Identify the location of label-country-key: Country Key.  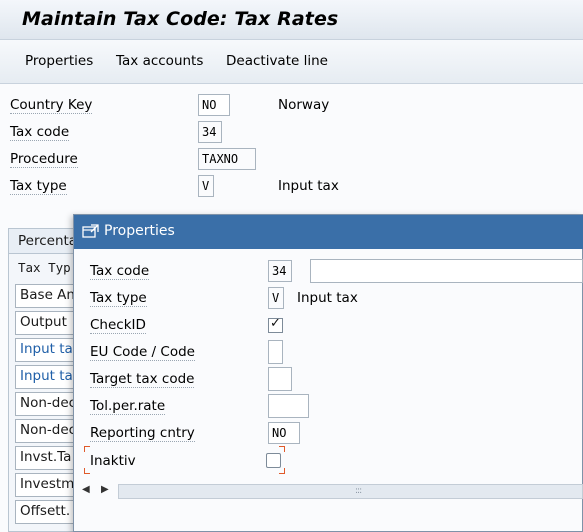
(51, 105).